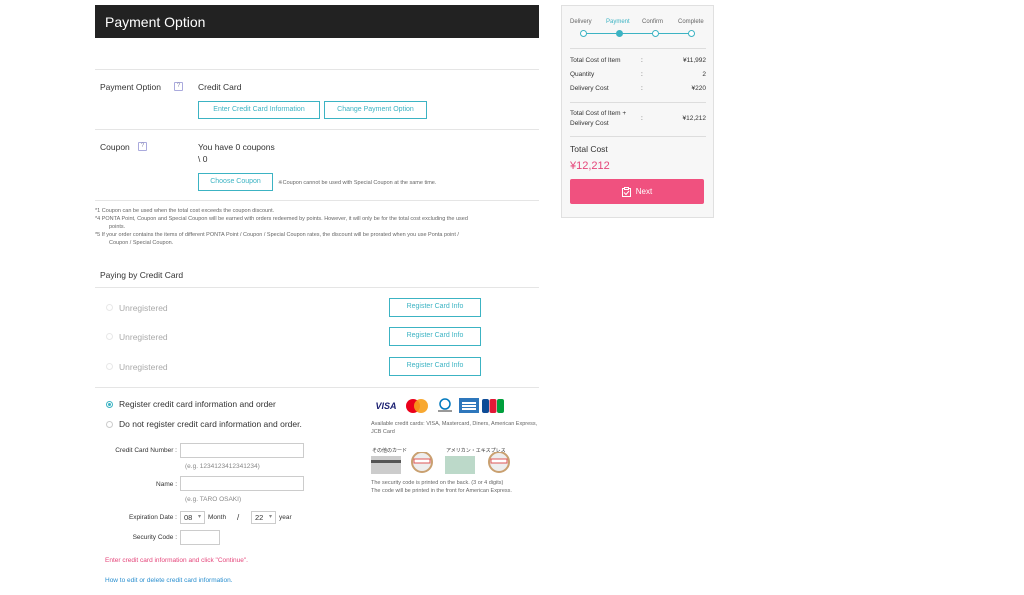 Image resolution: width=1024 pixels, height=595 pixels. I want to click on no-register-radio, so click(109, 424).